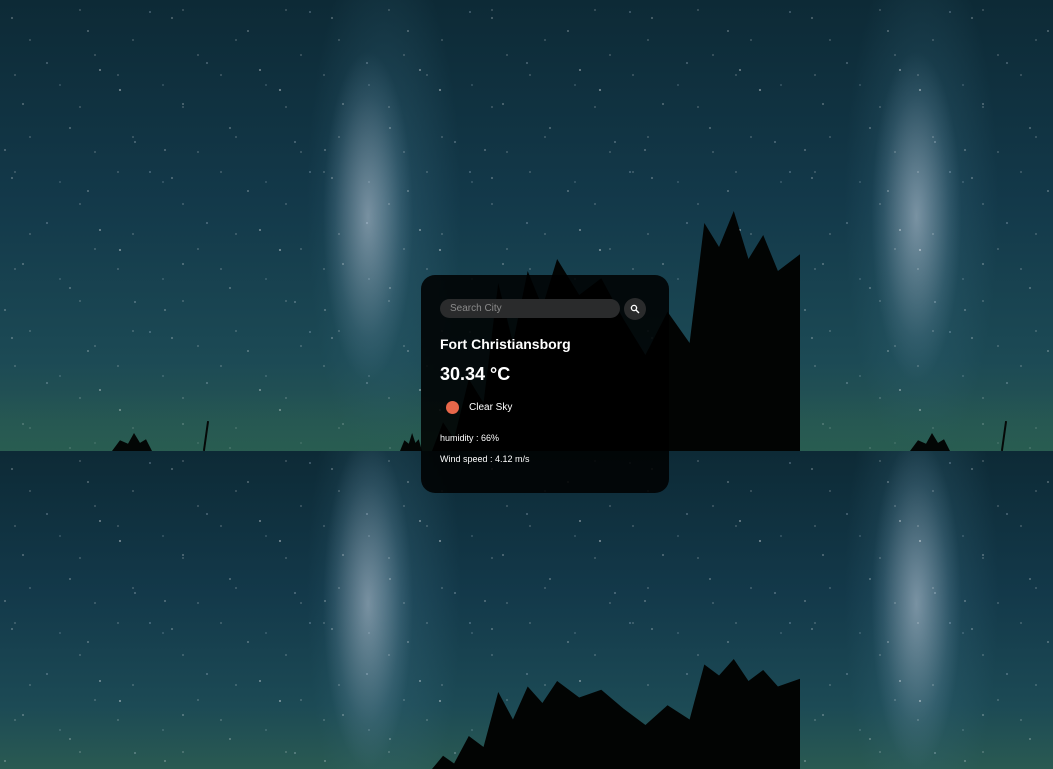 This screenshot has width=1053, height=769. I want to click on search-bar, so click(545, 309).